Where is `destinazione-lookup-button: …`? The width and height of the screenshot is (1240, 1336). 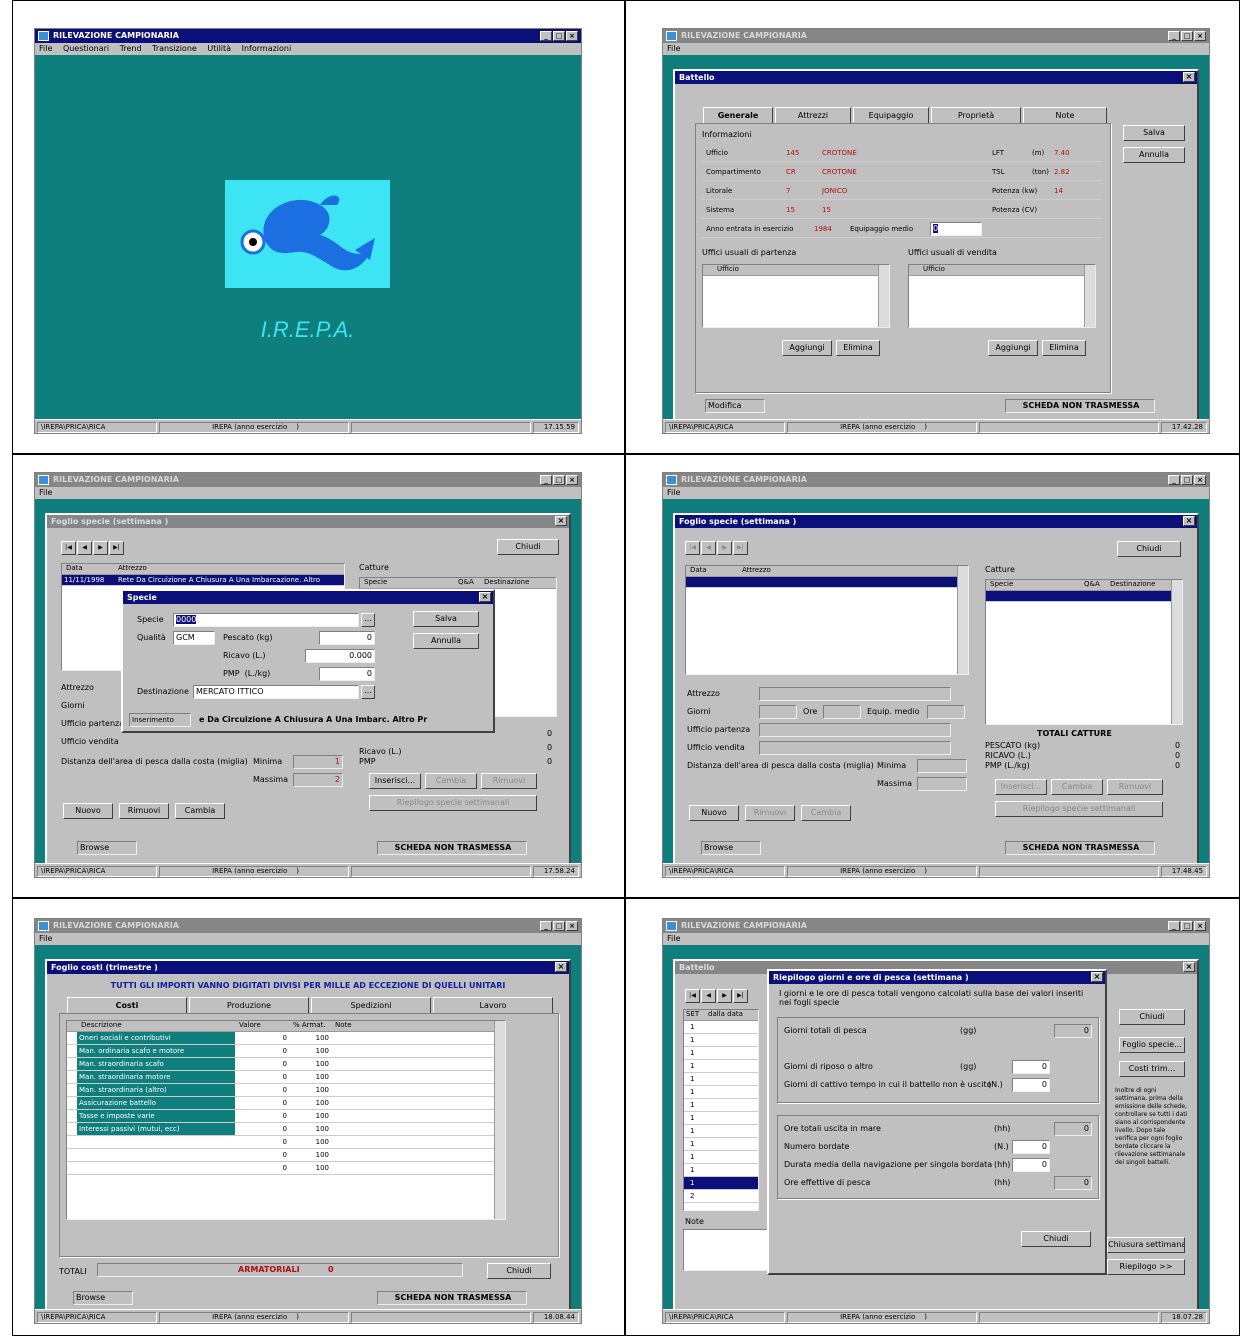
destinazione-lookup-button: … is located at coordinates (368, 692).